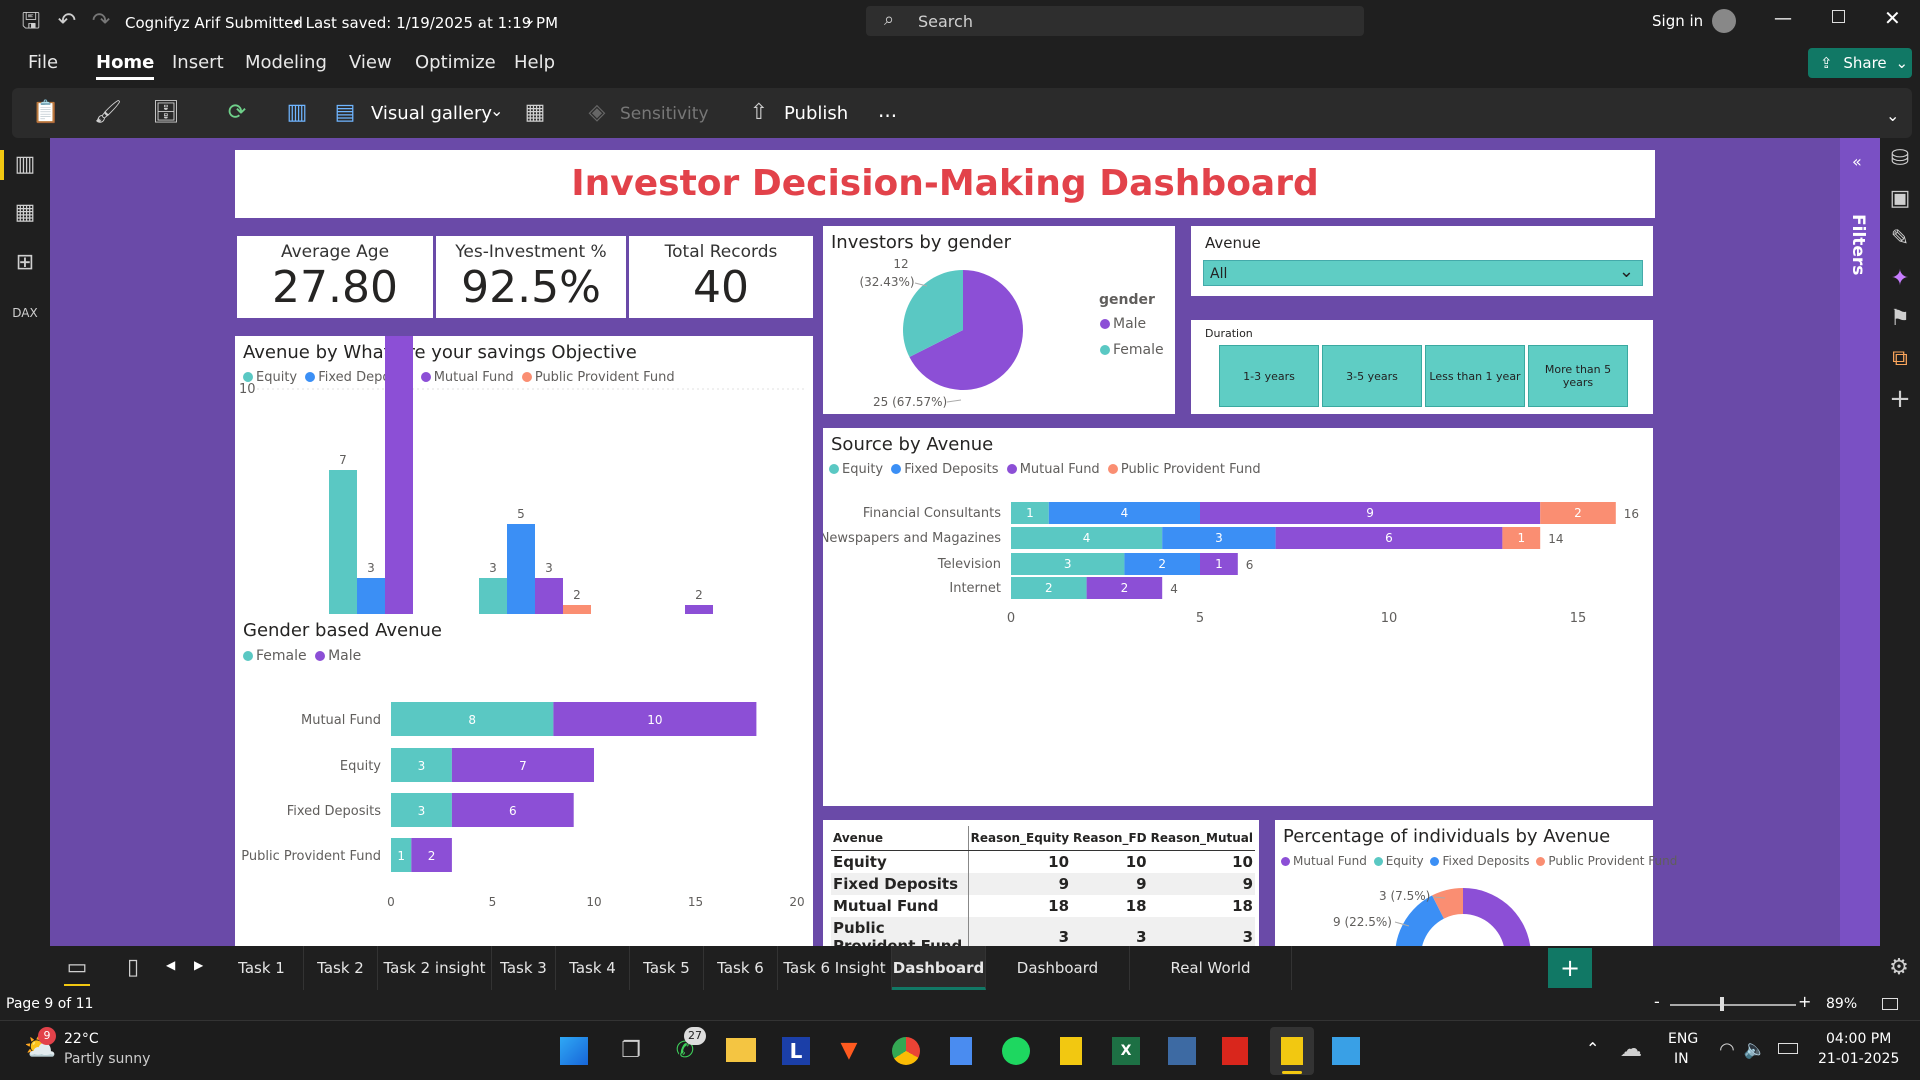 This screenshot has height=1080, width=1920. What do you see at coordinates (101, 22) in the screenshot?
I see `redo-icon: ↷` at bounding box center [101, 22].